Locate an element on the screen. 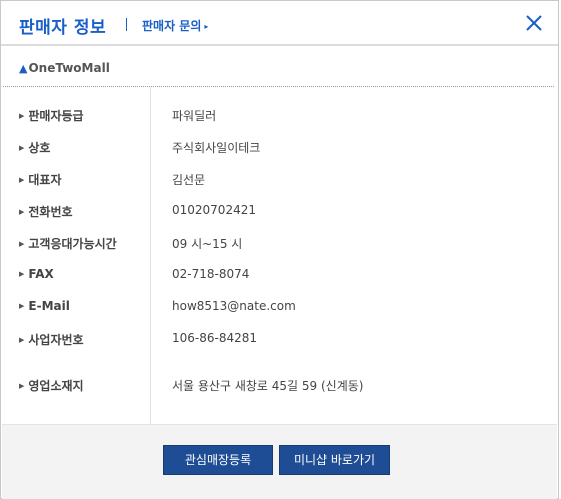 Image resolution: width=561 pixels, height=499 pixels. info-row-address: ▶ 영업소재지 서울 용산구 새창로 45길 59 (신계동) is located at coordinates (279, 385).